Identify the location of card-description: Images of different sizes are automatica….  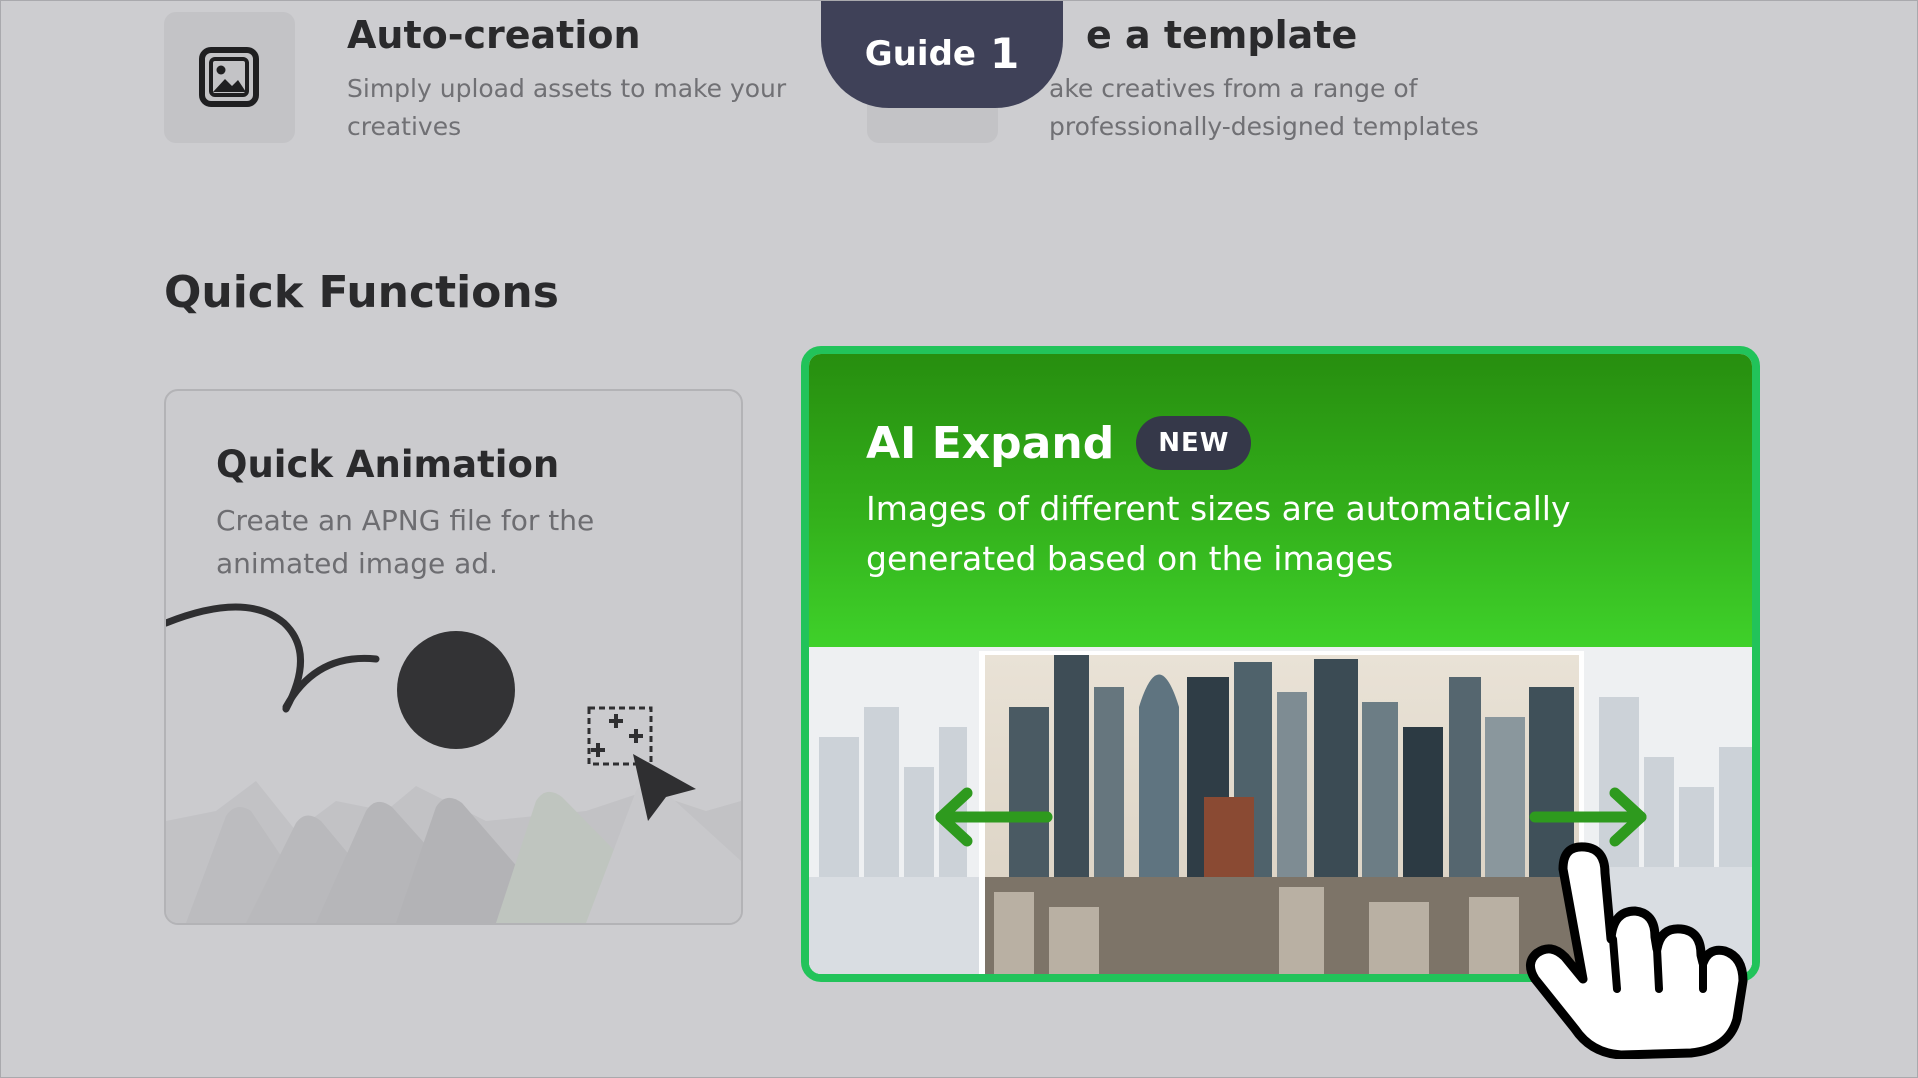
(1218, 533).